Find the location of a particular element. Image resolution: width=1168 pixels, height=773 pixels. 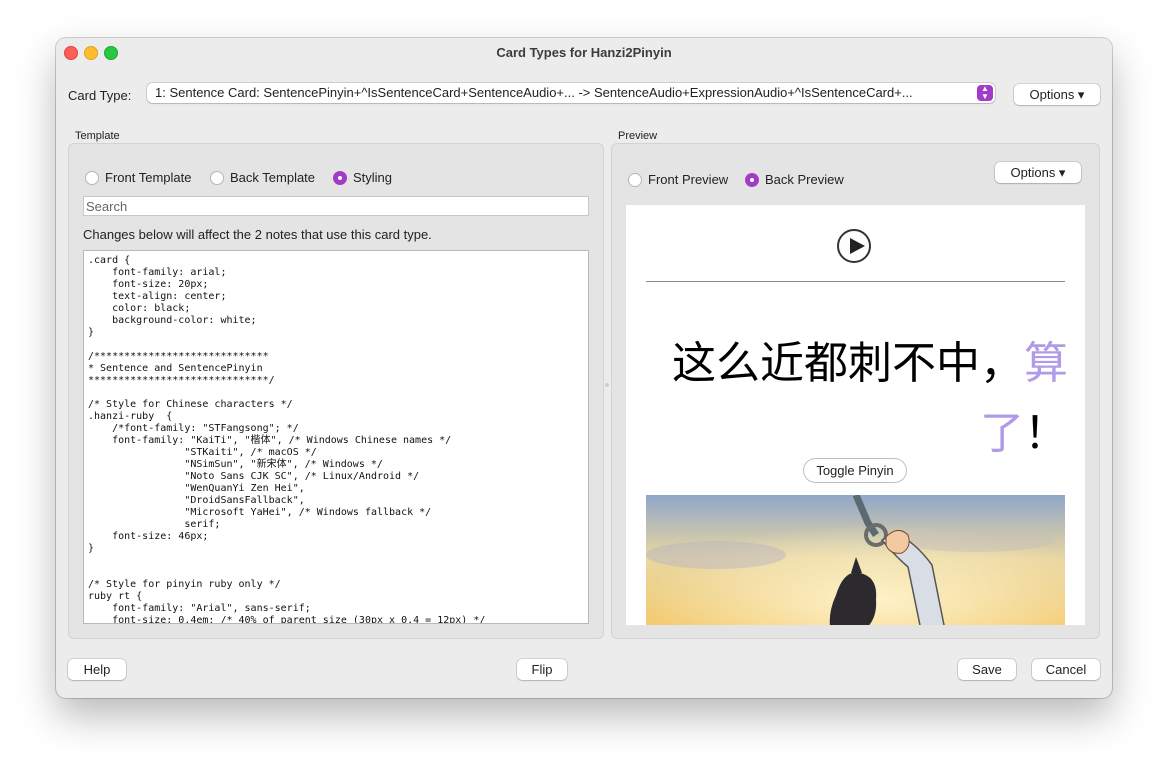

play-audio-icon is located at coordinates (854, 246).